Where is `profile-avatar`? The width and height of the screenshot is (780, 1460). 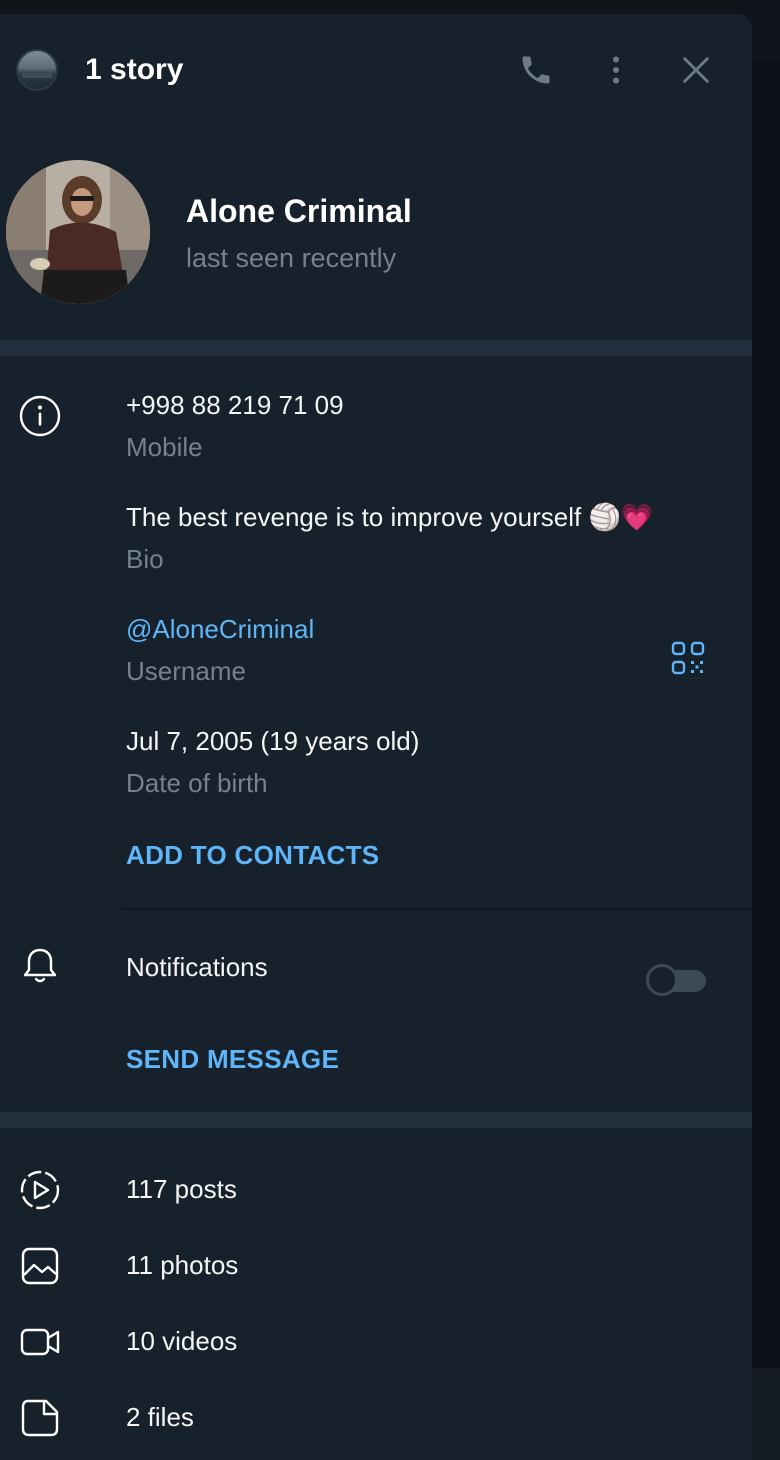
profile-avatar is located at coordinates (78, 232).